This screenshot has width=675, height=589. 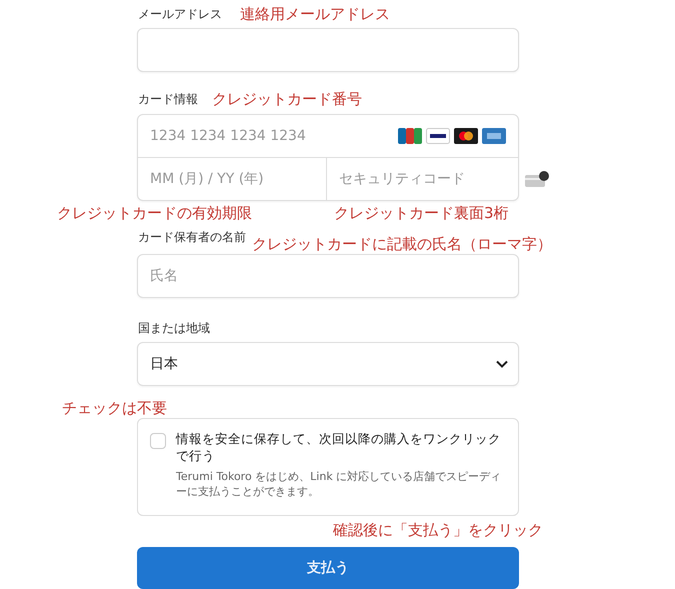 I want to click on annotation-text: 連絡用メールアドレス, so click(x=315, y=14).